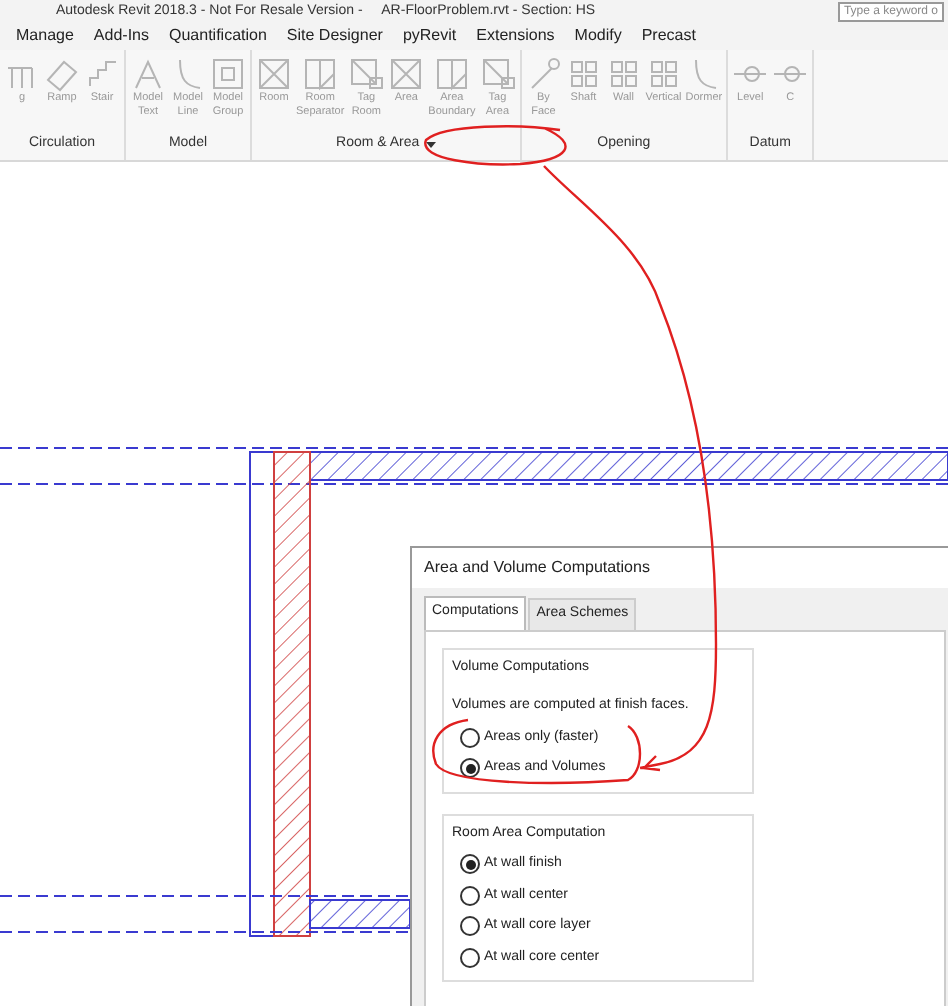 This screenshot has height=1006, width=948. Describe the element at coordinates (45, 36) in the screenshot. I see `menu-tab: Manage` at that location.